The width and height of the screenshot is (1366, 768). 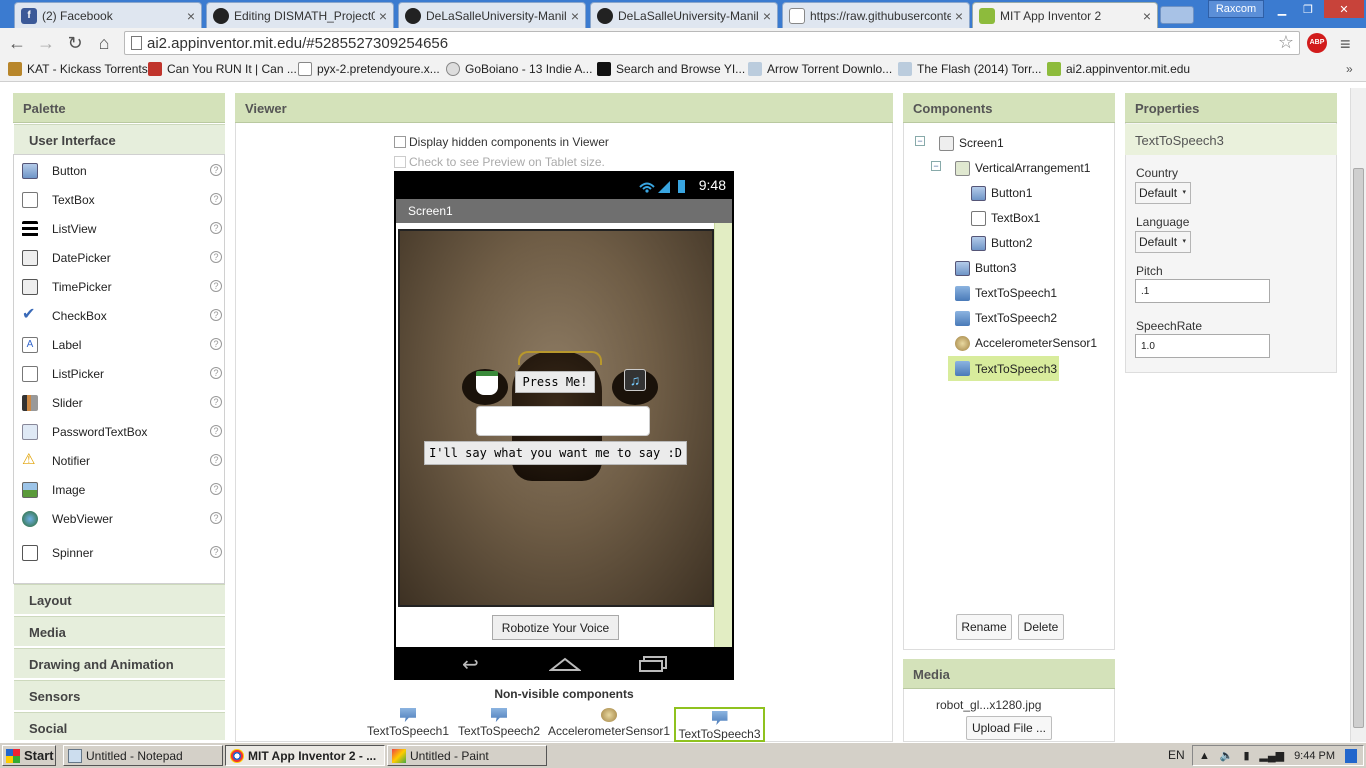 I want to click on back-icon: ←, so click(x=17, y=44).